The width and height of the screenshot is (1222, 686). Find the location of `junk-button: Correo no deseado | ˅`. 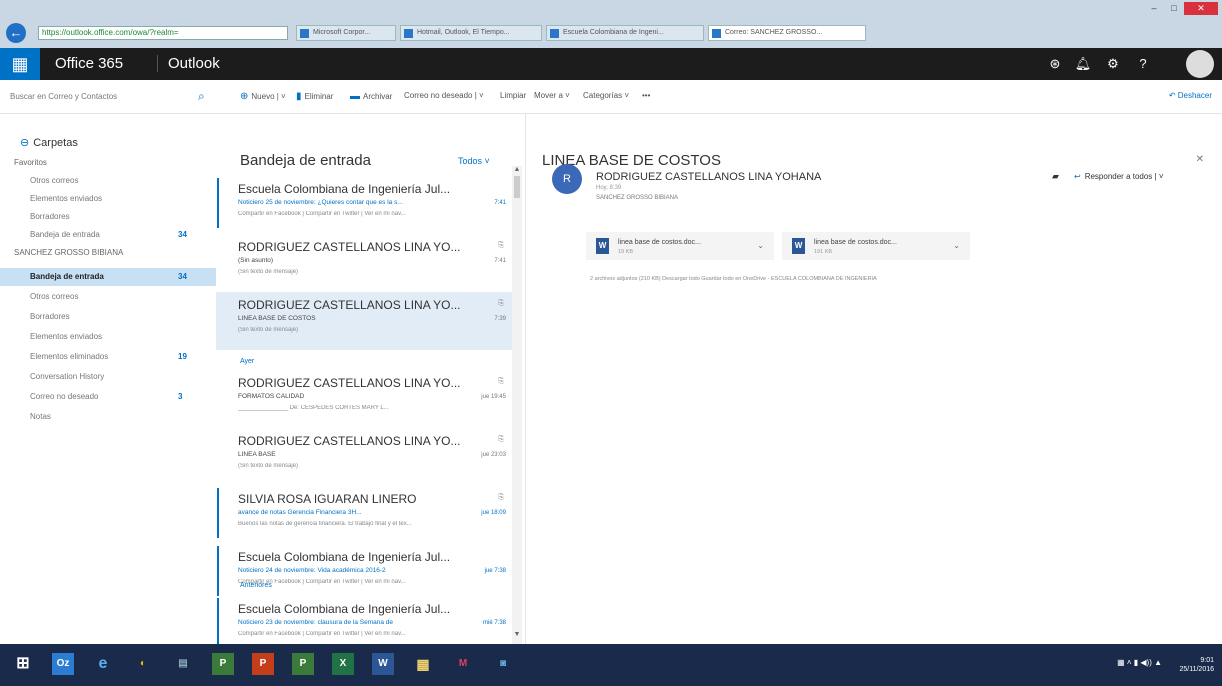

junk-button: Correo no deseado | ˅ is located at coordinates (444, 95).